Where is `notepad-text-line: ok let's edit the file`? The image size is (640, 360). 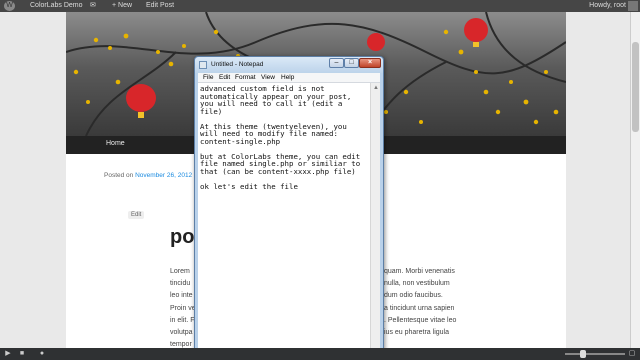 notepad-text-line: ok let's edit the file is located at coordinates (249, 186).